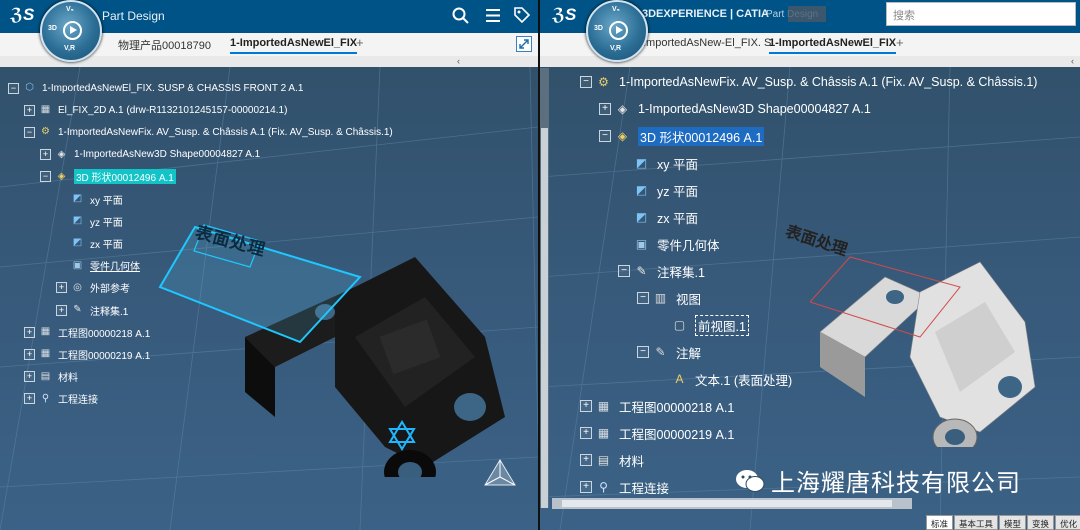 Image resolution: width=1080 pixels, height=530 pixels. I want to click on action-bar-tab: 变换, so click(1041, 522).